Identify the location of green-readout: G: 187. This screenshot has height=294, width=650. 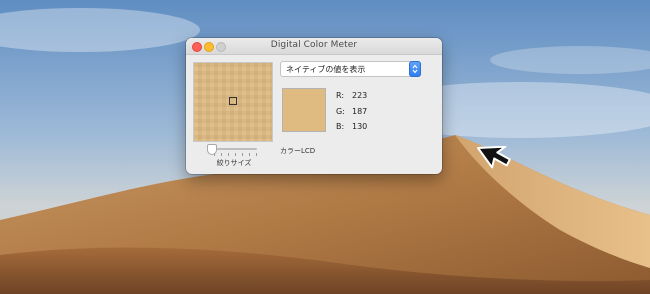
(351, 111).